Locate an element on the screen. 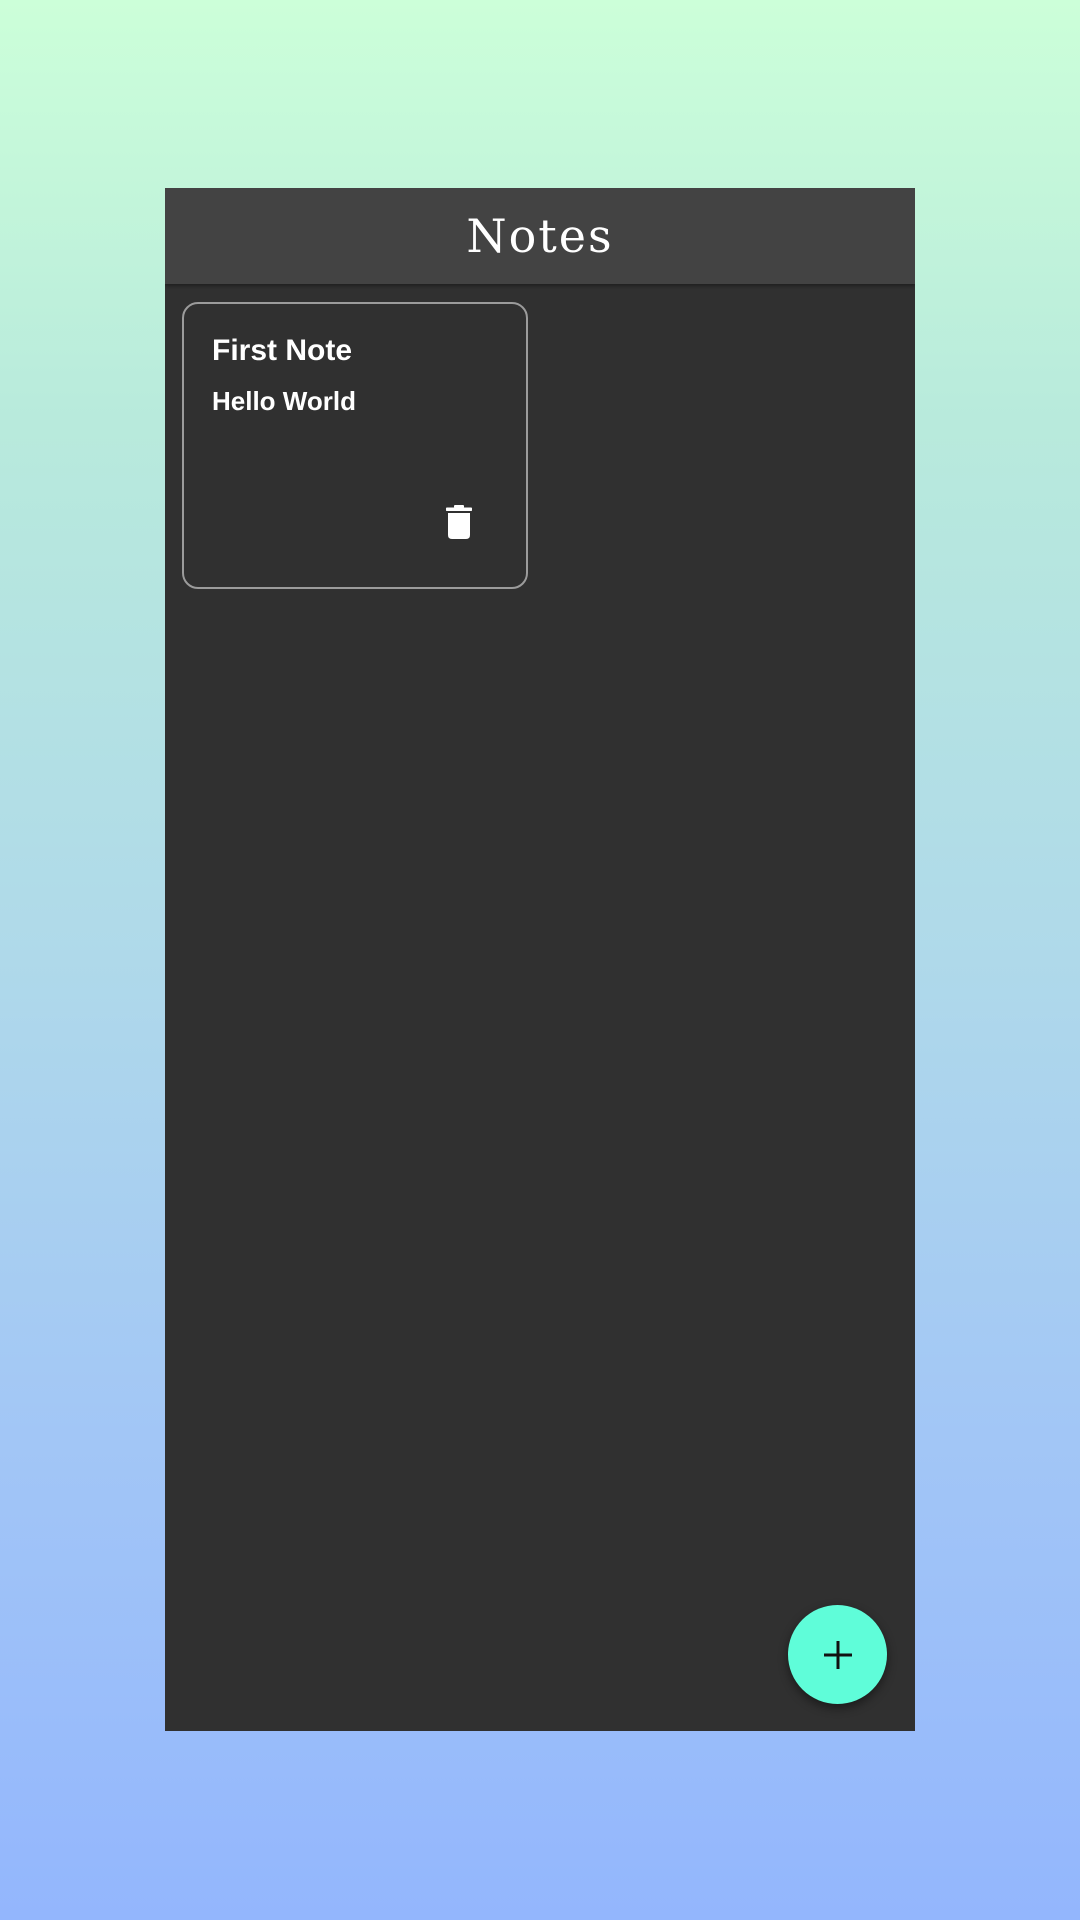 The width and height of the screenshot is (1080, 1920). plus-icon is located at coordinates (837, 1654).